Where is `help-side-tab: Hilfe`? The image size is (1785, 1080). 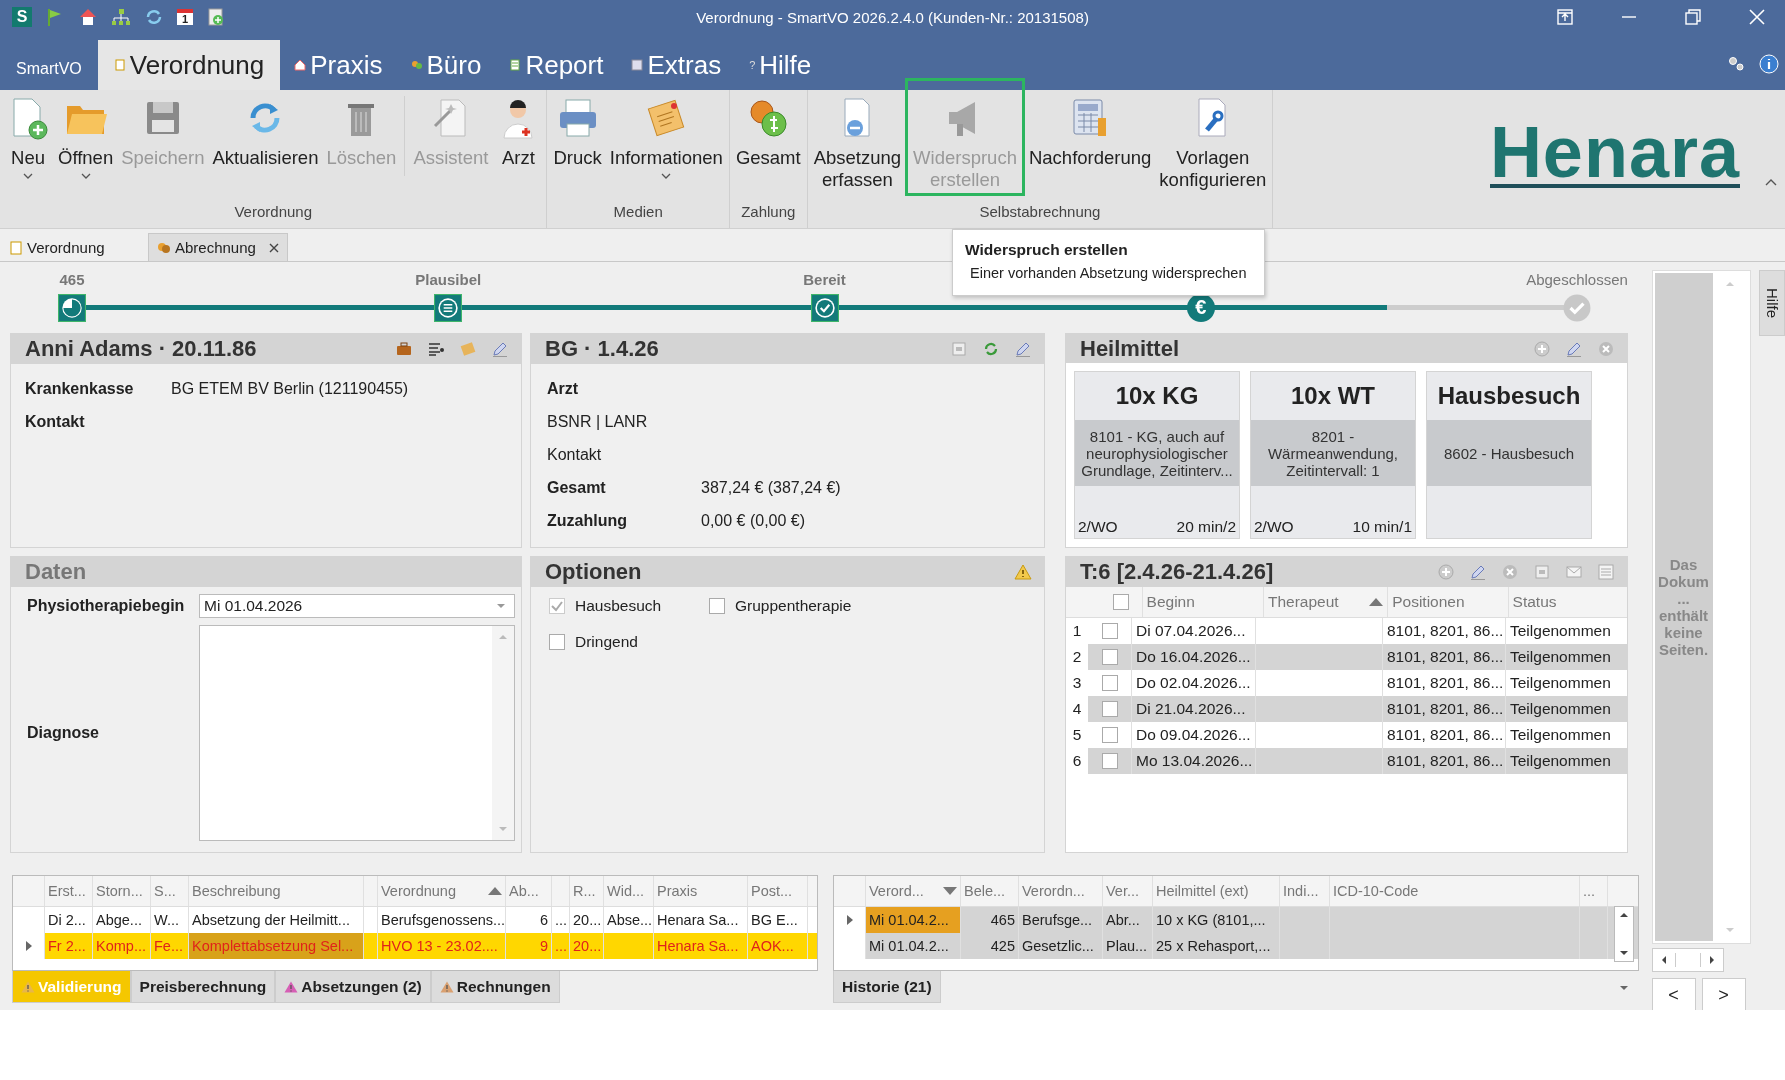
help-side-tab: Hilfe is located at coordinates (1772, 303).